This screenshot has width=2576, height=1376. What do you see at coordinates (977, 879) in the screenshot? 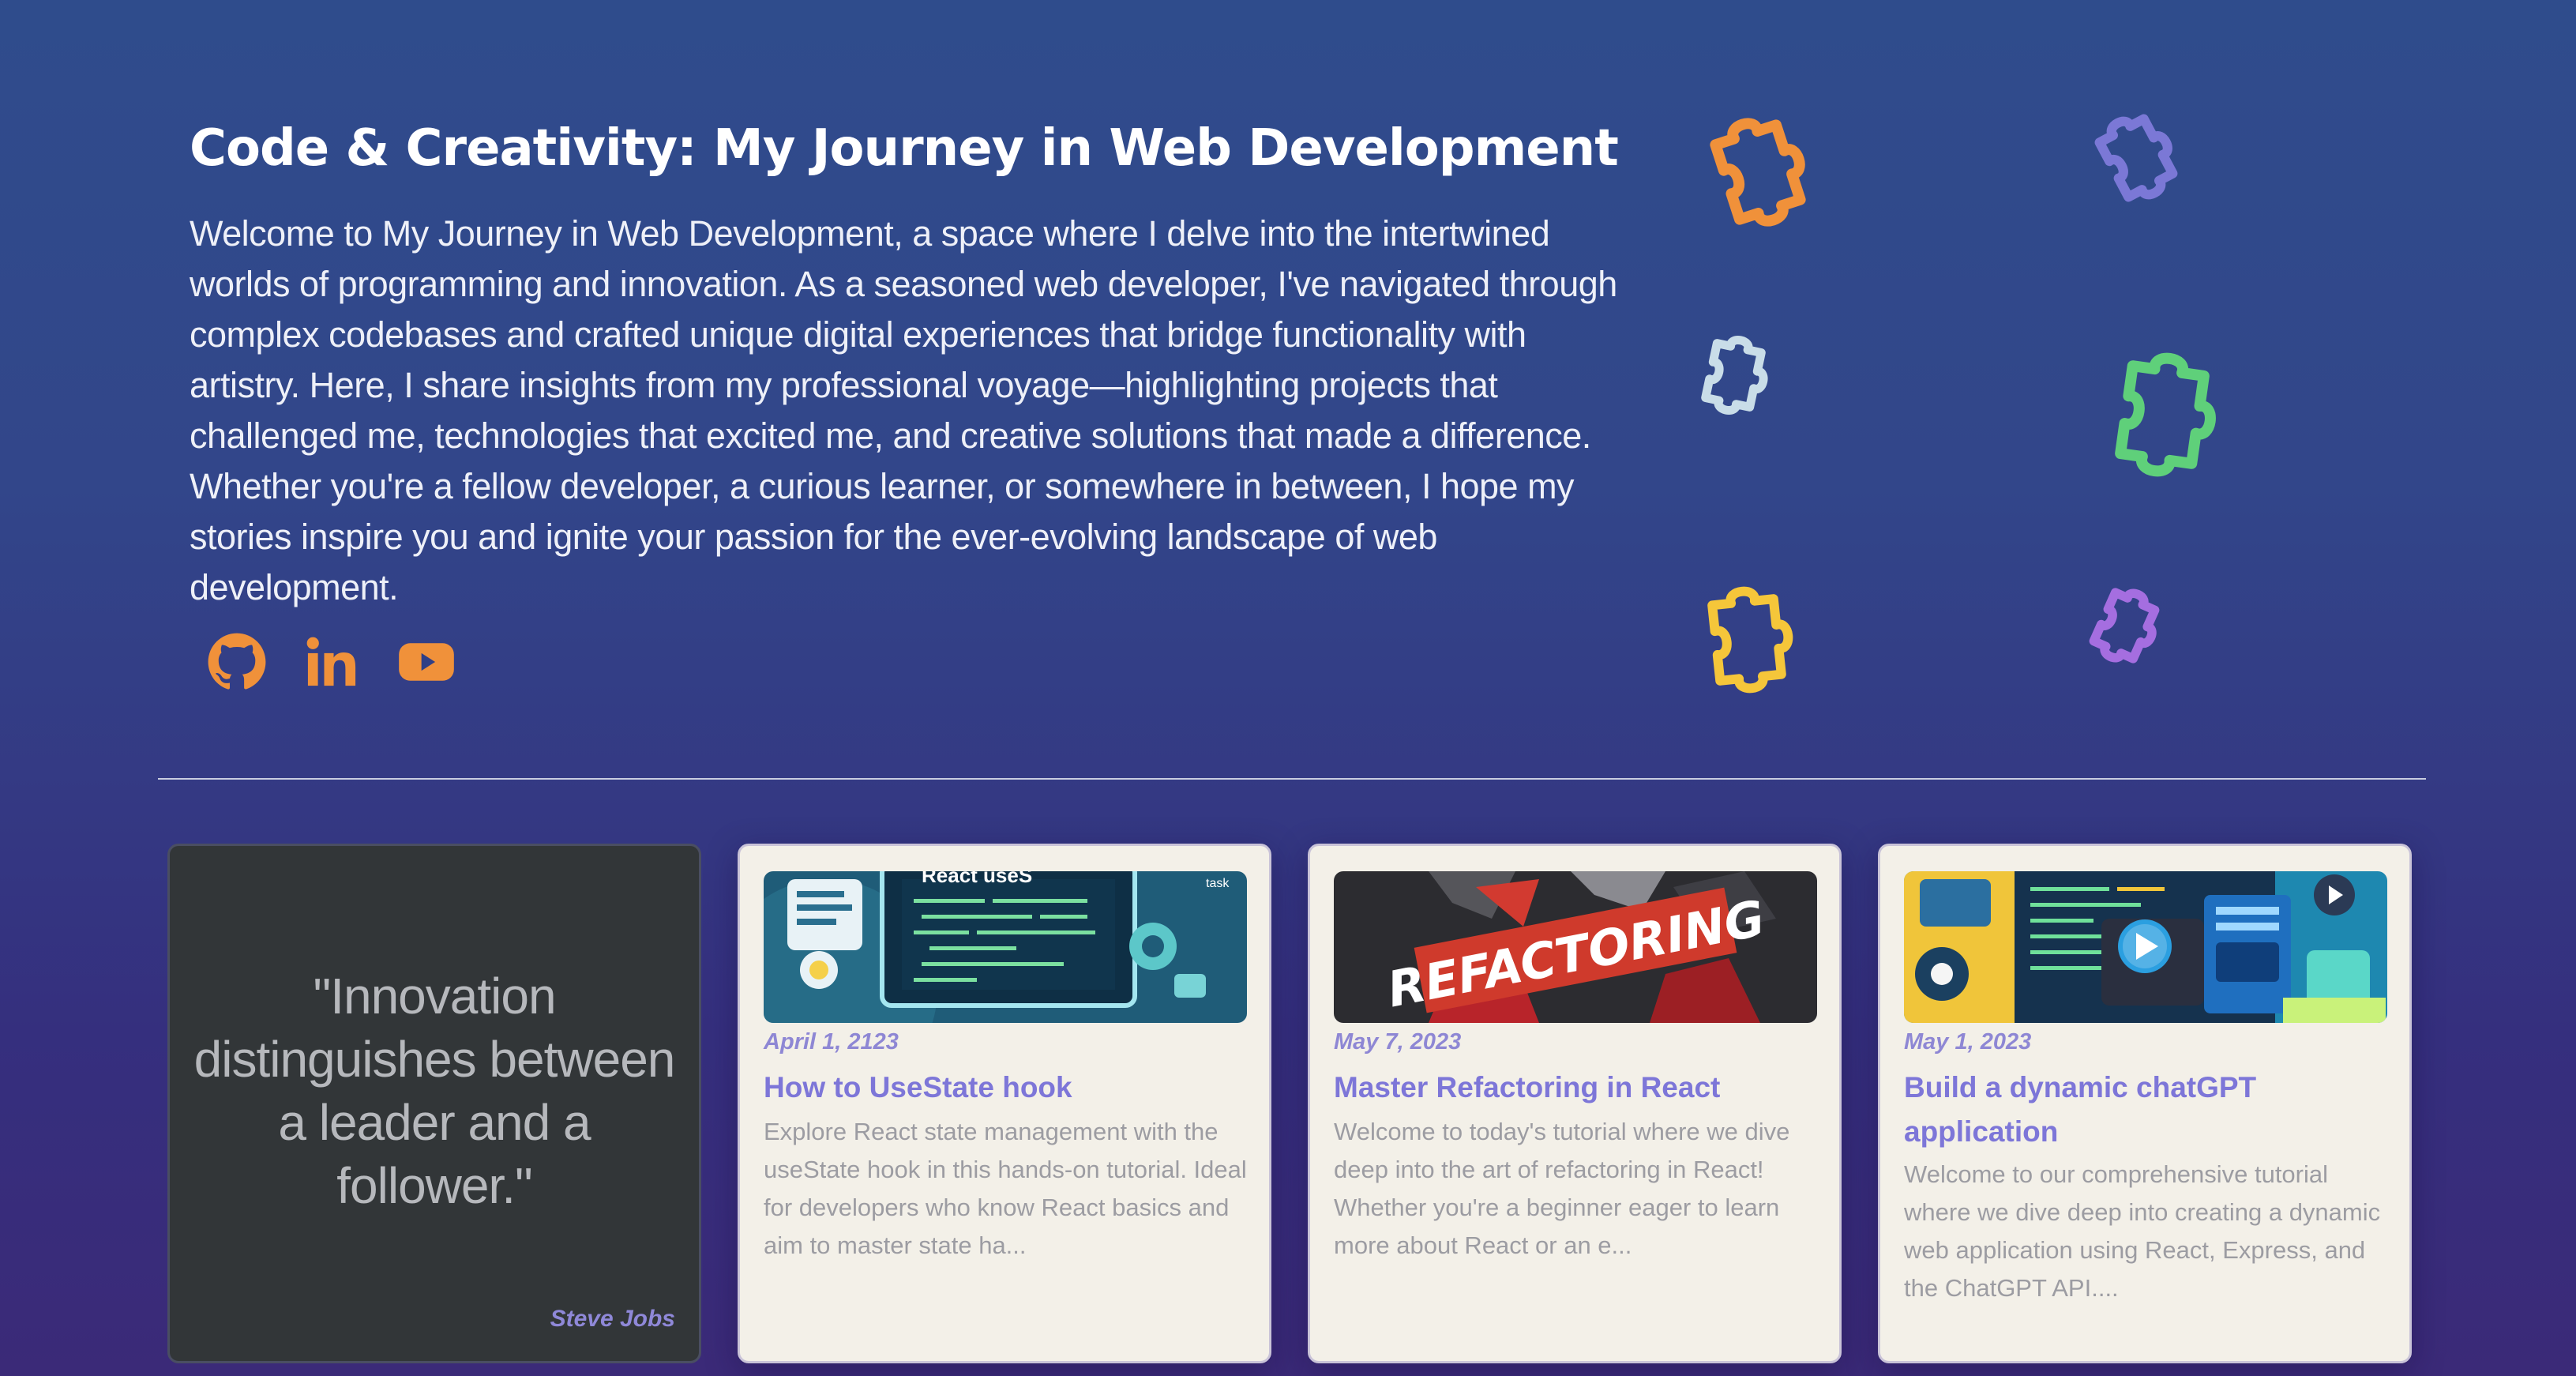
I see `thumbnail-caption: React useS` at bounding box center [977, 879].